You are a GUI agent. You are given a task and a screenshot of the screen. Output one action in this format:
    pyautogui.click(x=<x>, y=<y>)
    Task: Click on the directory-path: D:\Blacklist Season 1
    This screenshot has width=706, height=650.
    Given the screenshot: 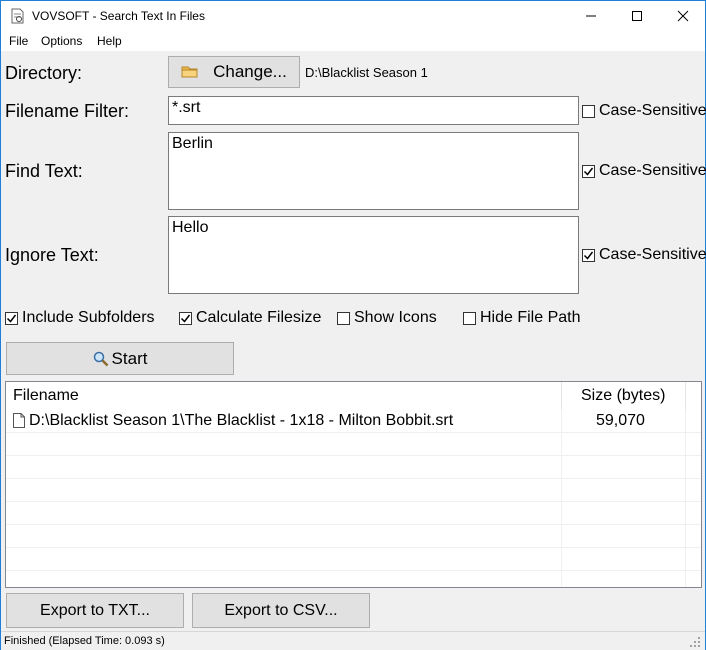 What is the action you would take?
    pyautogui.click(x=366, y=72)
    